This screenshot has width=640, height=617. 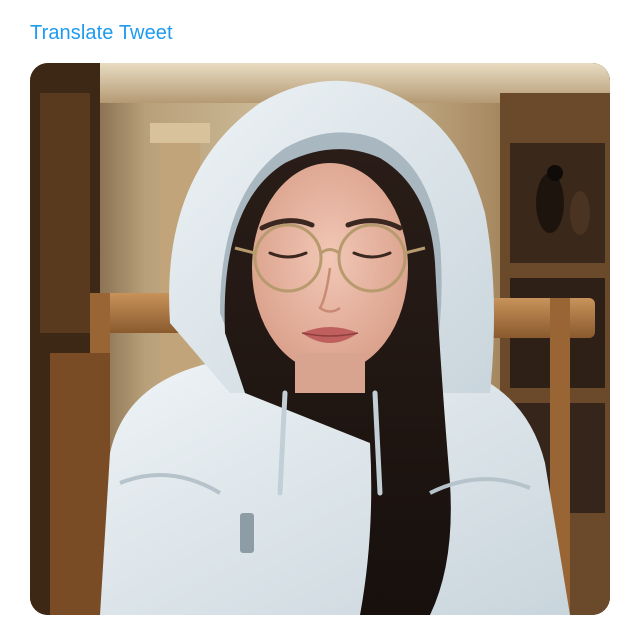 What do you see at coordinates (101, 33) in the screenshot?
I see `translate-tweet-link: Translate Tweet` at bounding box center [101, 33].